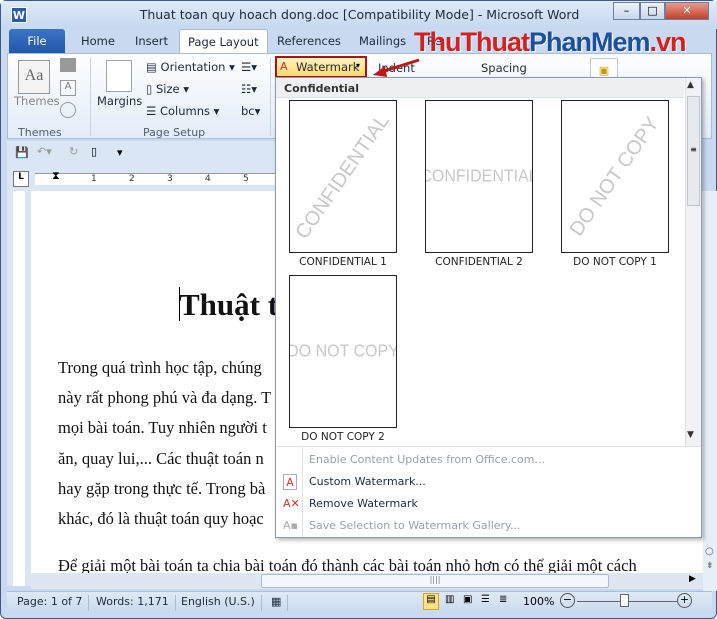 The width and height of the screenshot is (717, 619). I want to click on gallery-item-confidential-2: CONFIDENTIAL CONFIDENTIAL 2, so click(484, 184).